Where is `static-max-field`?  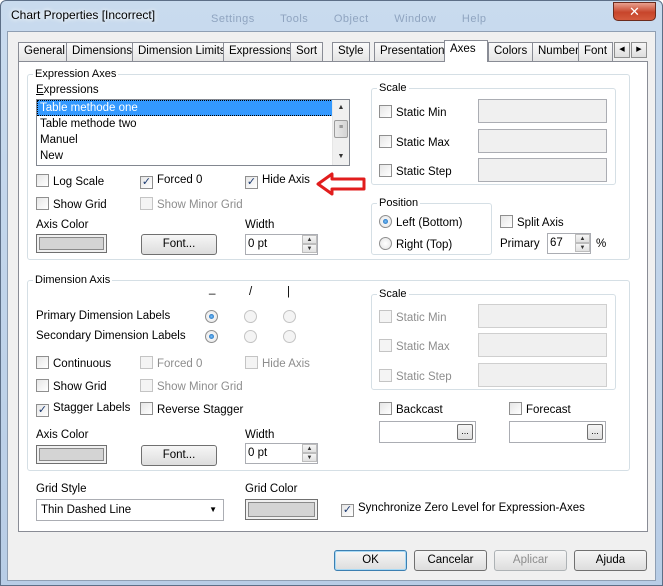 static-max-field is located at coordinates (542, 141).